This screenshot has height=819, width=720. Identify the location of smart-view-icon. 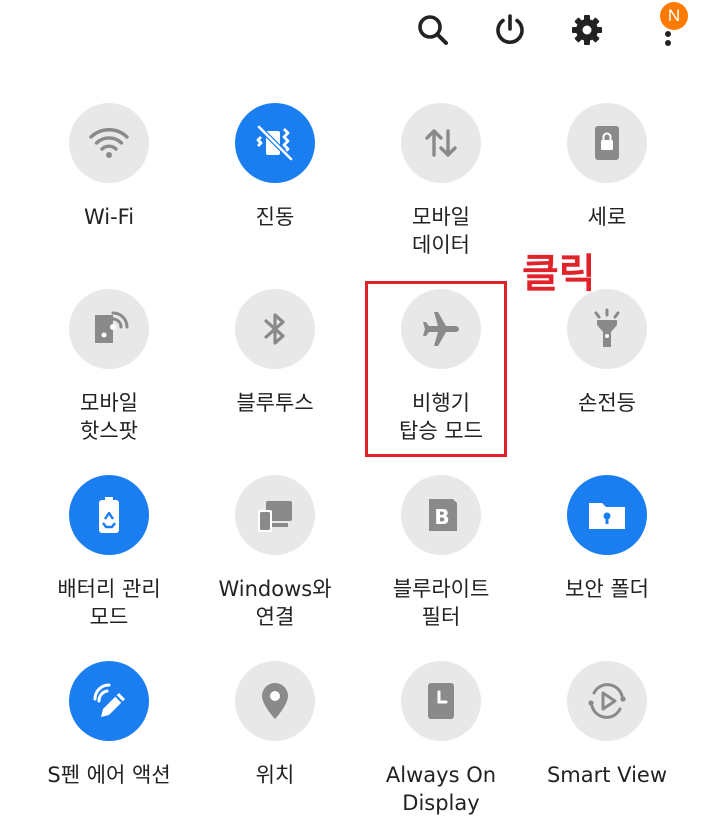
(607, 701).